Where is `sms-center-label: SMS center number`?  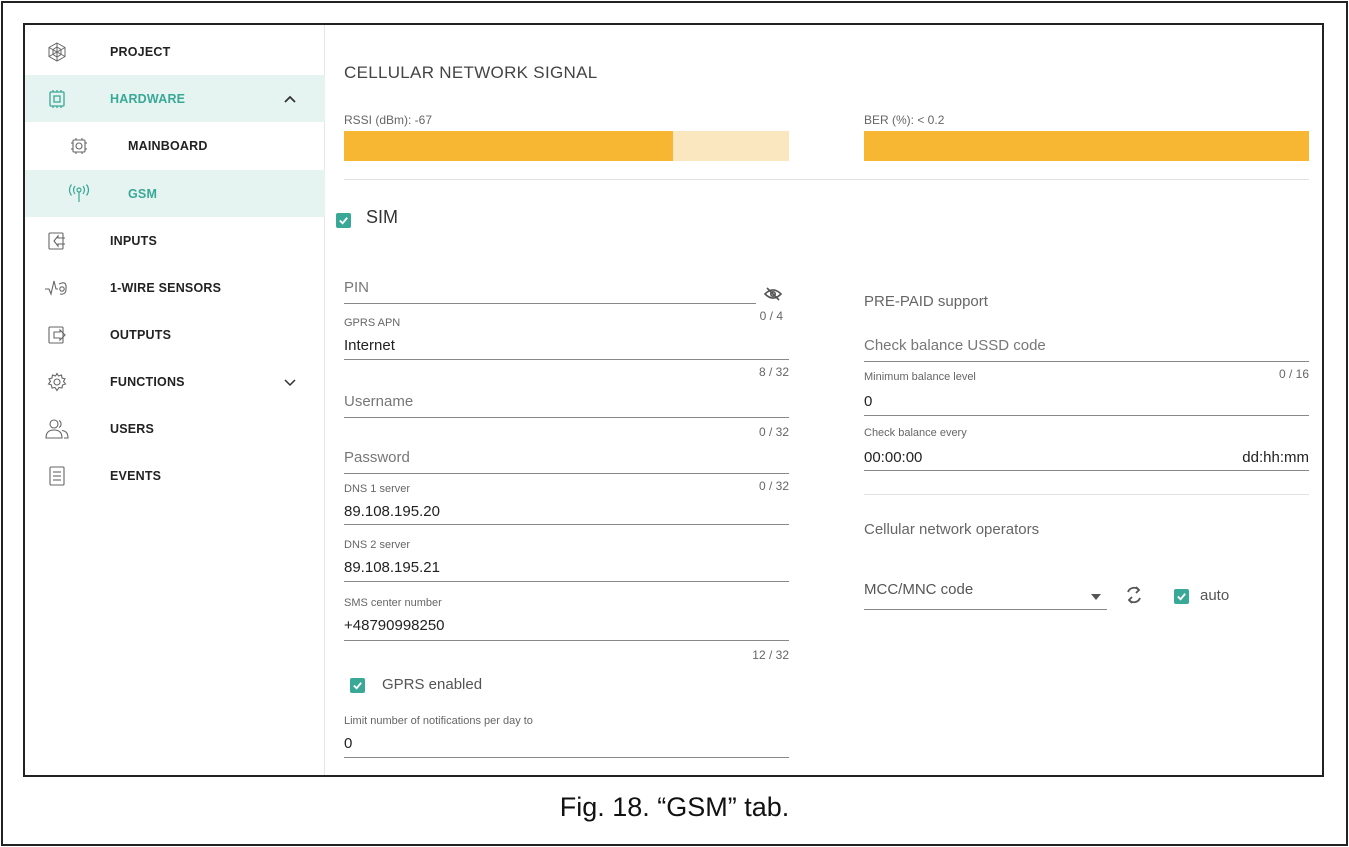 sms-center-label: SMS center number is located at coordinates (393, 603).